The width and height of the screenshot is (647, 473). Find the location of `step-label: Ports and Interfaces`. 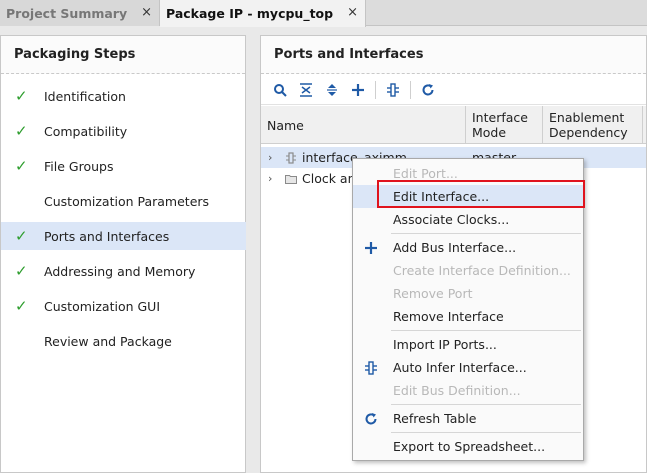

step-label: Ports and Interfaces is located at coordinates (107, 236).